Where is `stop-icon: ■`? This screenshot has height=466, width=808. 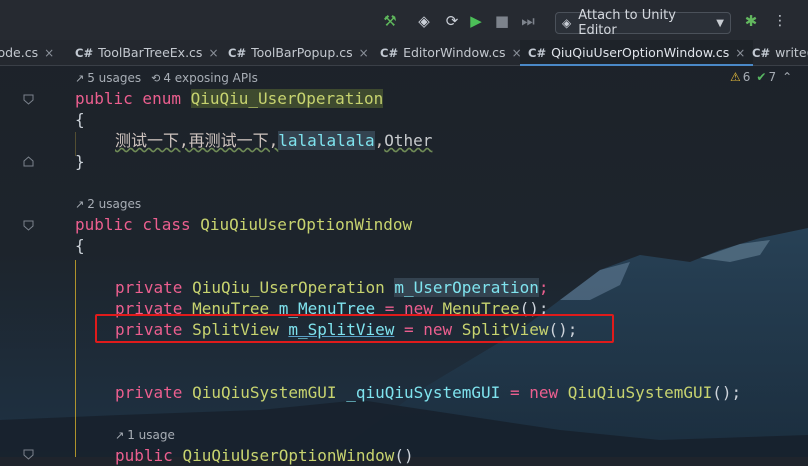 stop-icon: ■ is located at coordinates (502, 21).